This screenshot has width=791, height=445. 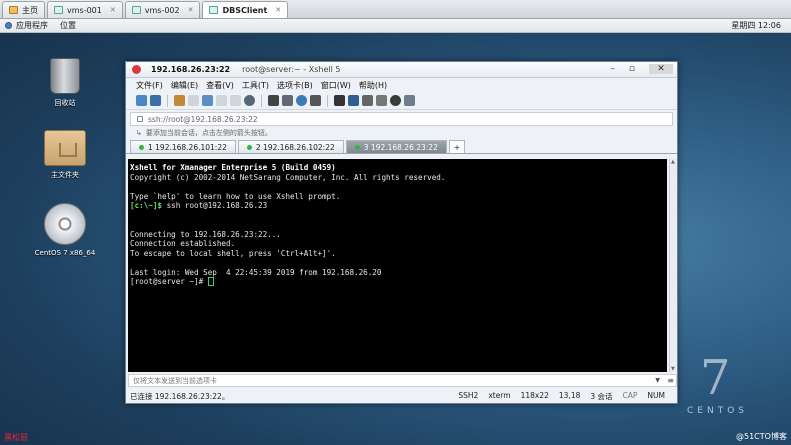 I want to click on properties-icon, so click(x=287, y=100).